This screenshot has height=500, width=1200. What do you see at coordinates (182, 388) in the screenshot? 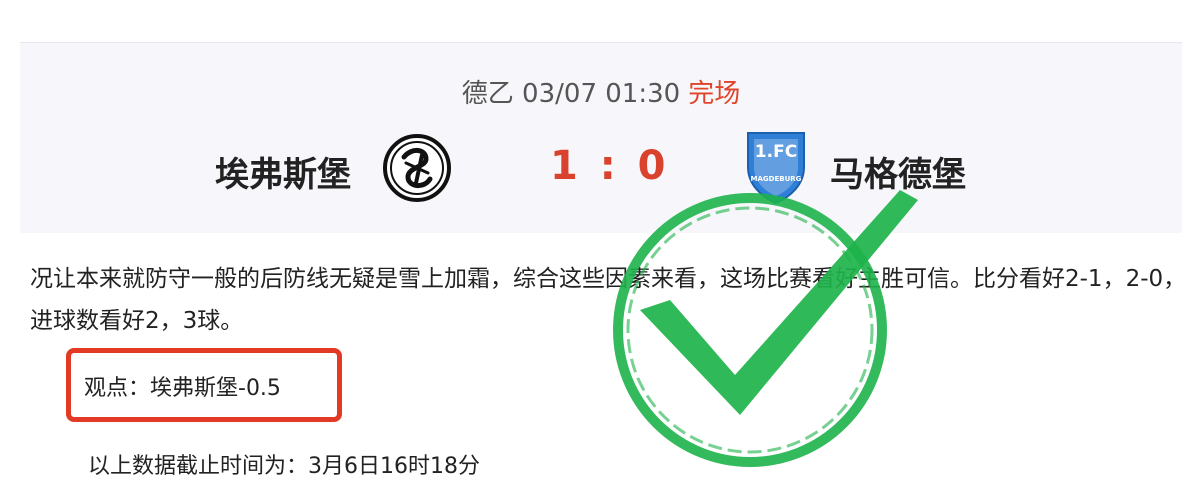
I see `viewpoint-text: 观点：埃弗斯堡-0.5` at bounding box center [182, 388].